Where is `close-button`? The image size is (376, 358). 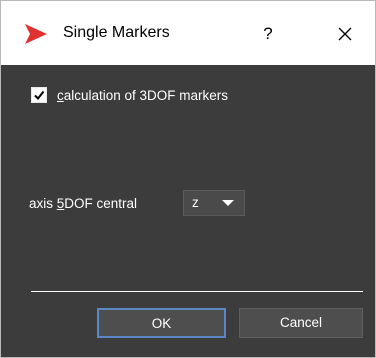 close-button is located at coordinates (345, 34).